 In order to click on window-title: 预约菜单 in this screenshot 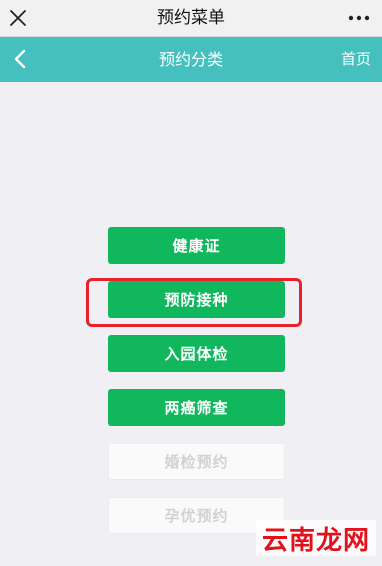, I will do `click(191, 18)`.